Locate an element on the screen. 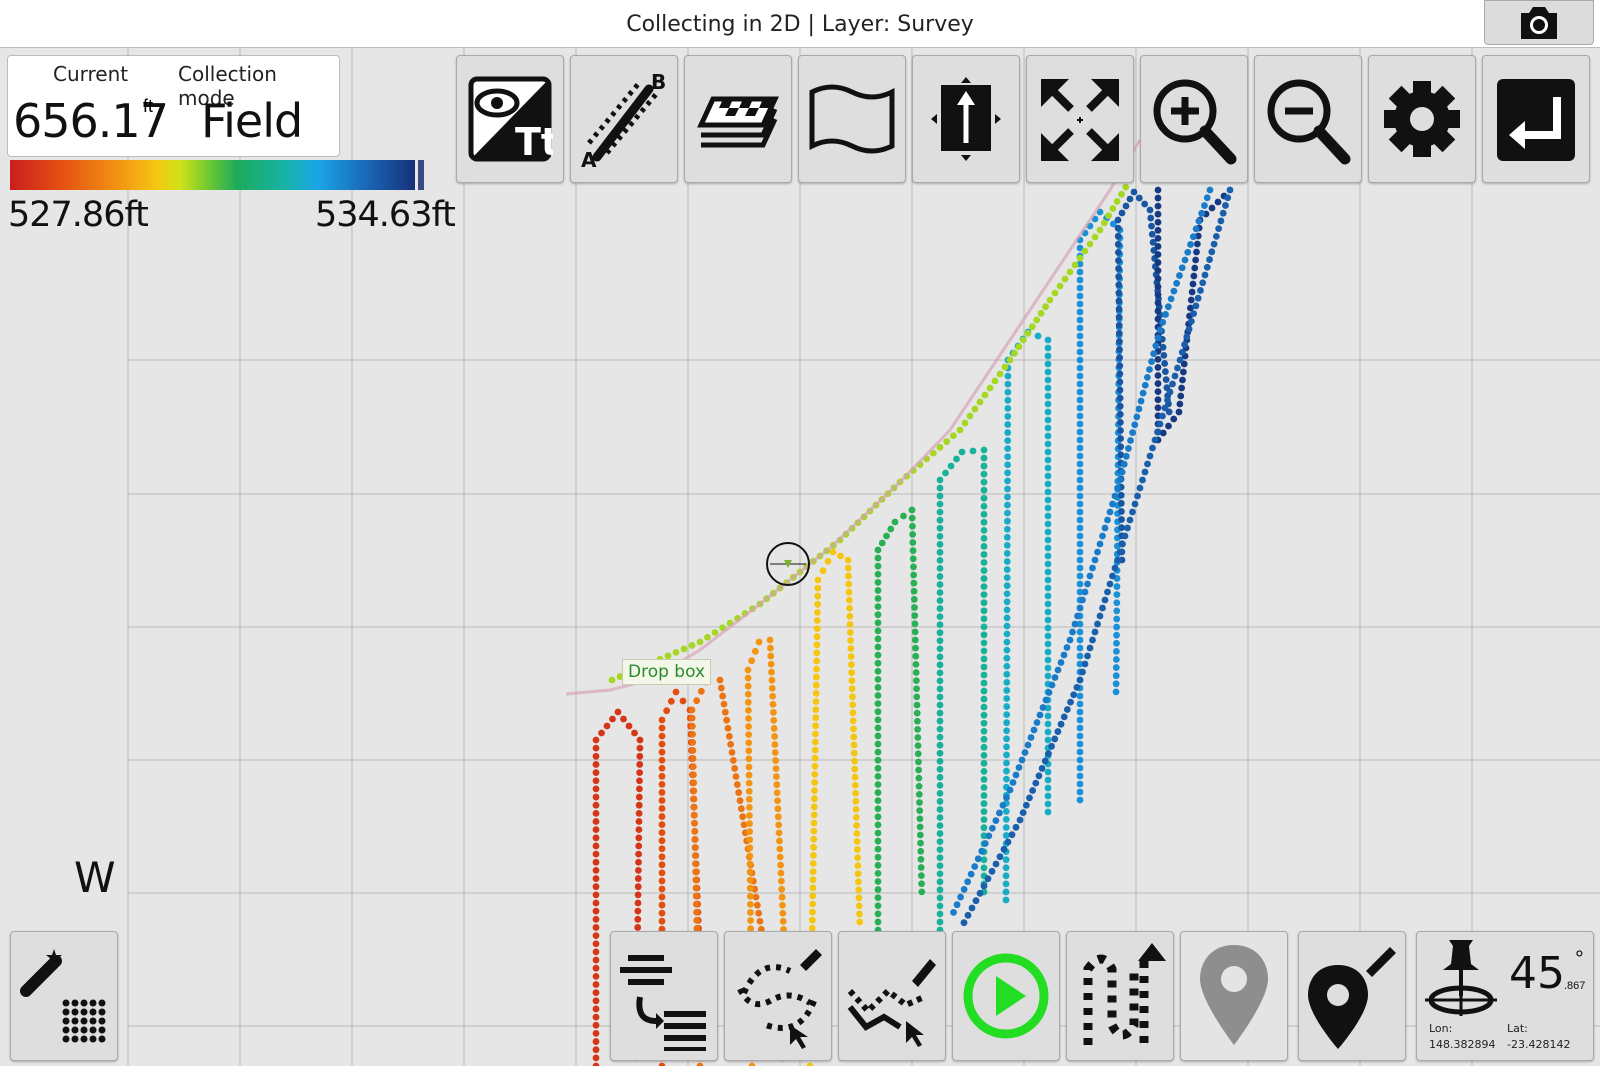  zoom-in-icon is located at coordinates (1195, 122).